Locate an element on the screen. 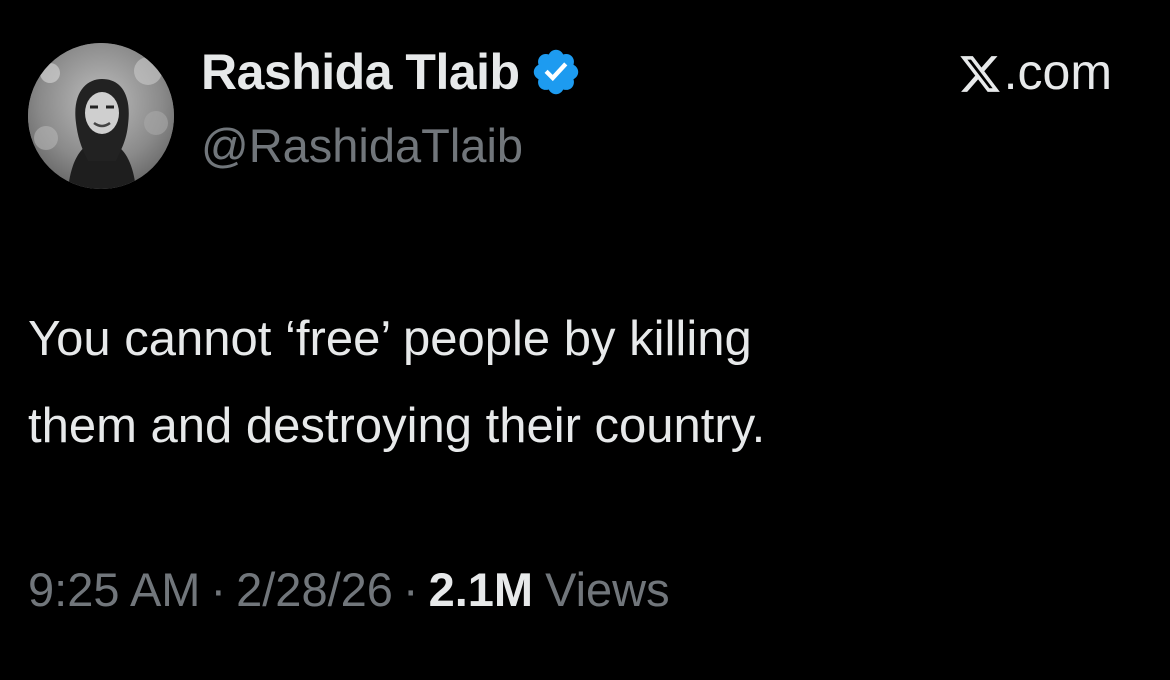 Image resolution: width=1170 pixels, height=680 pixels. author-name-row: Rashida Tlaib is located at coordinates (391, 72).